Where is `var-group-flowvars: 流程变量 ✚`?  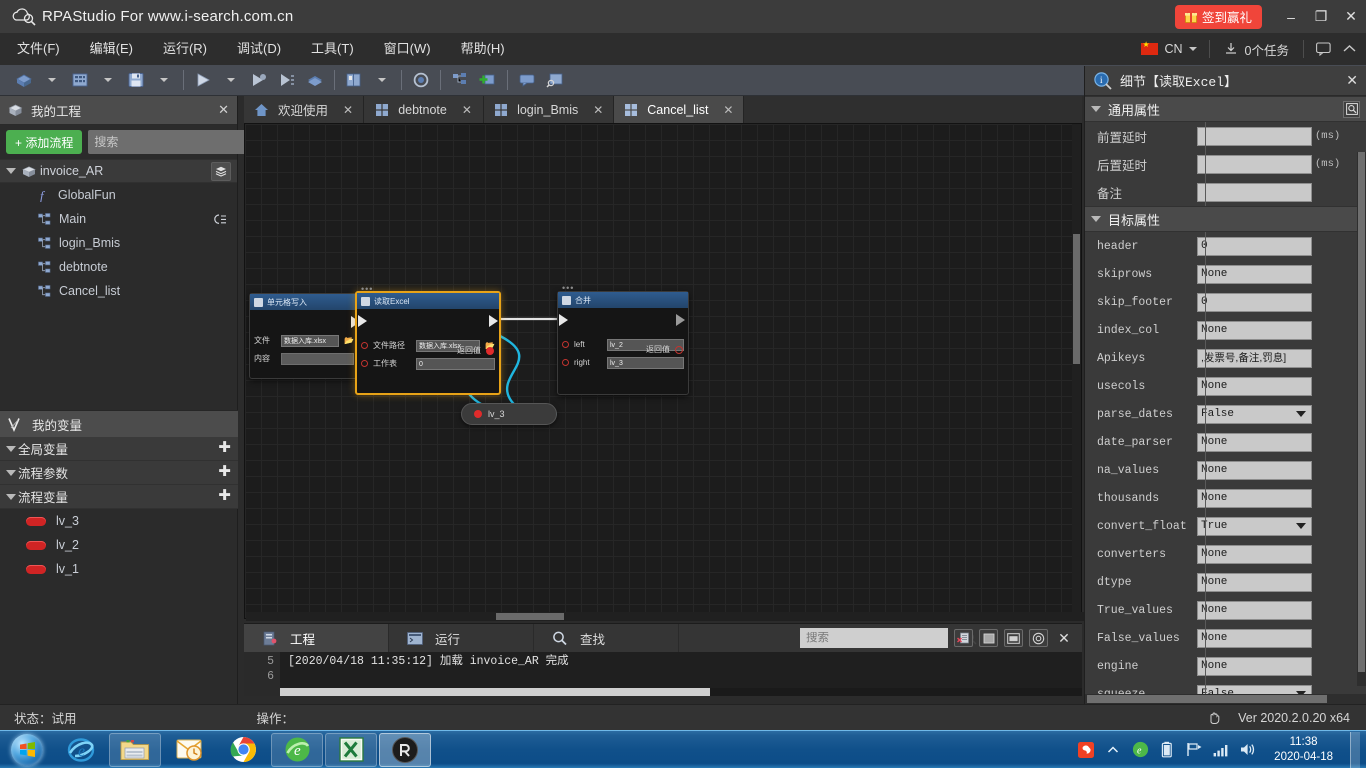 var-group-flowvars: 流程变量 ✚ is located at coordinates (119, 497).